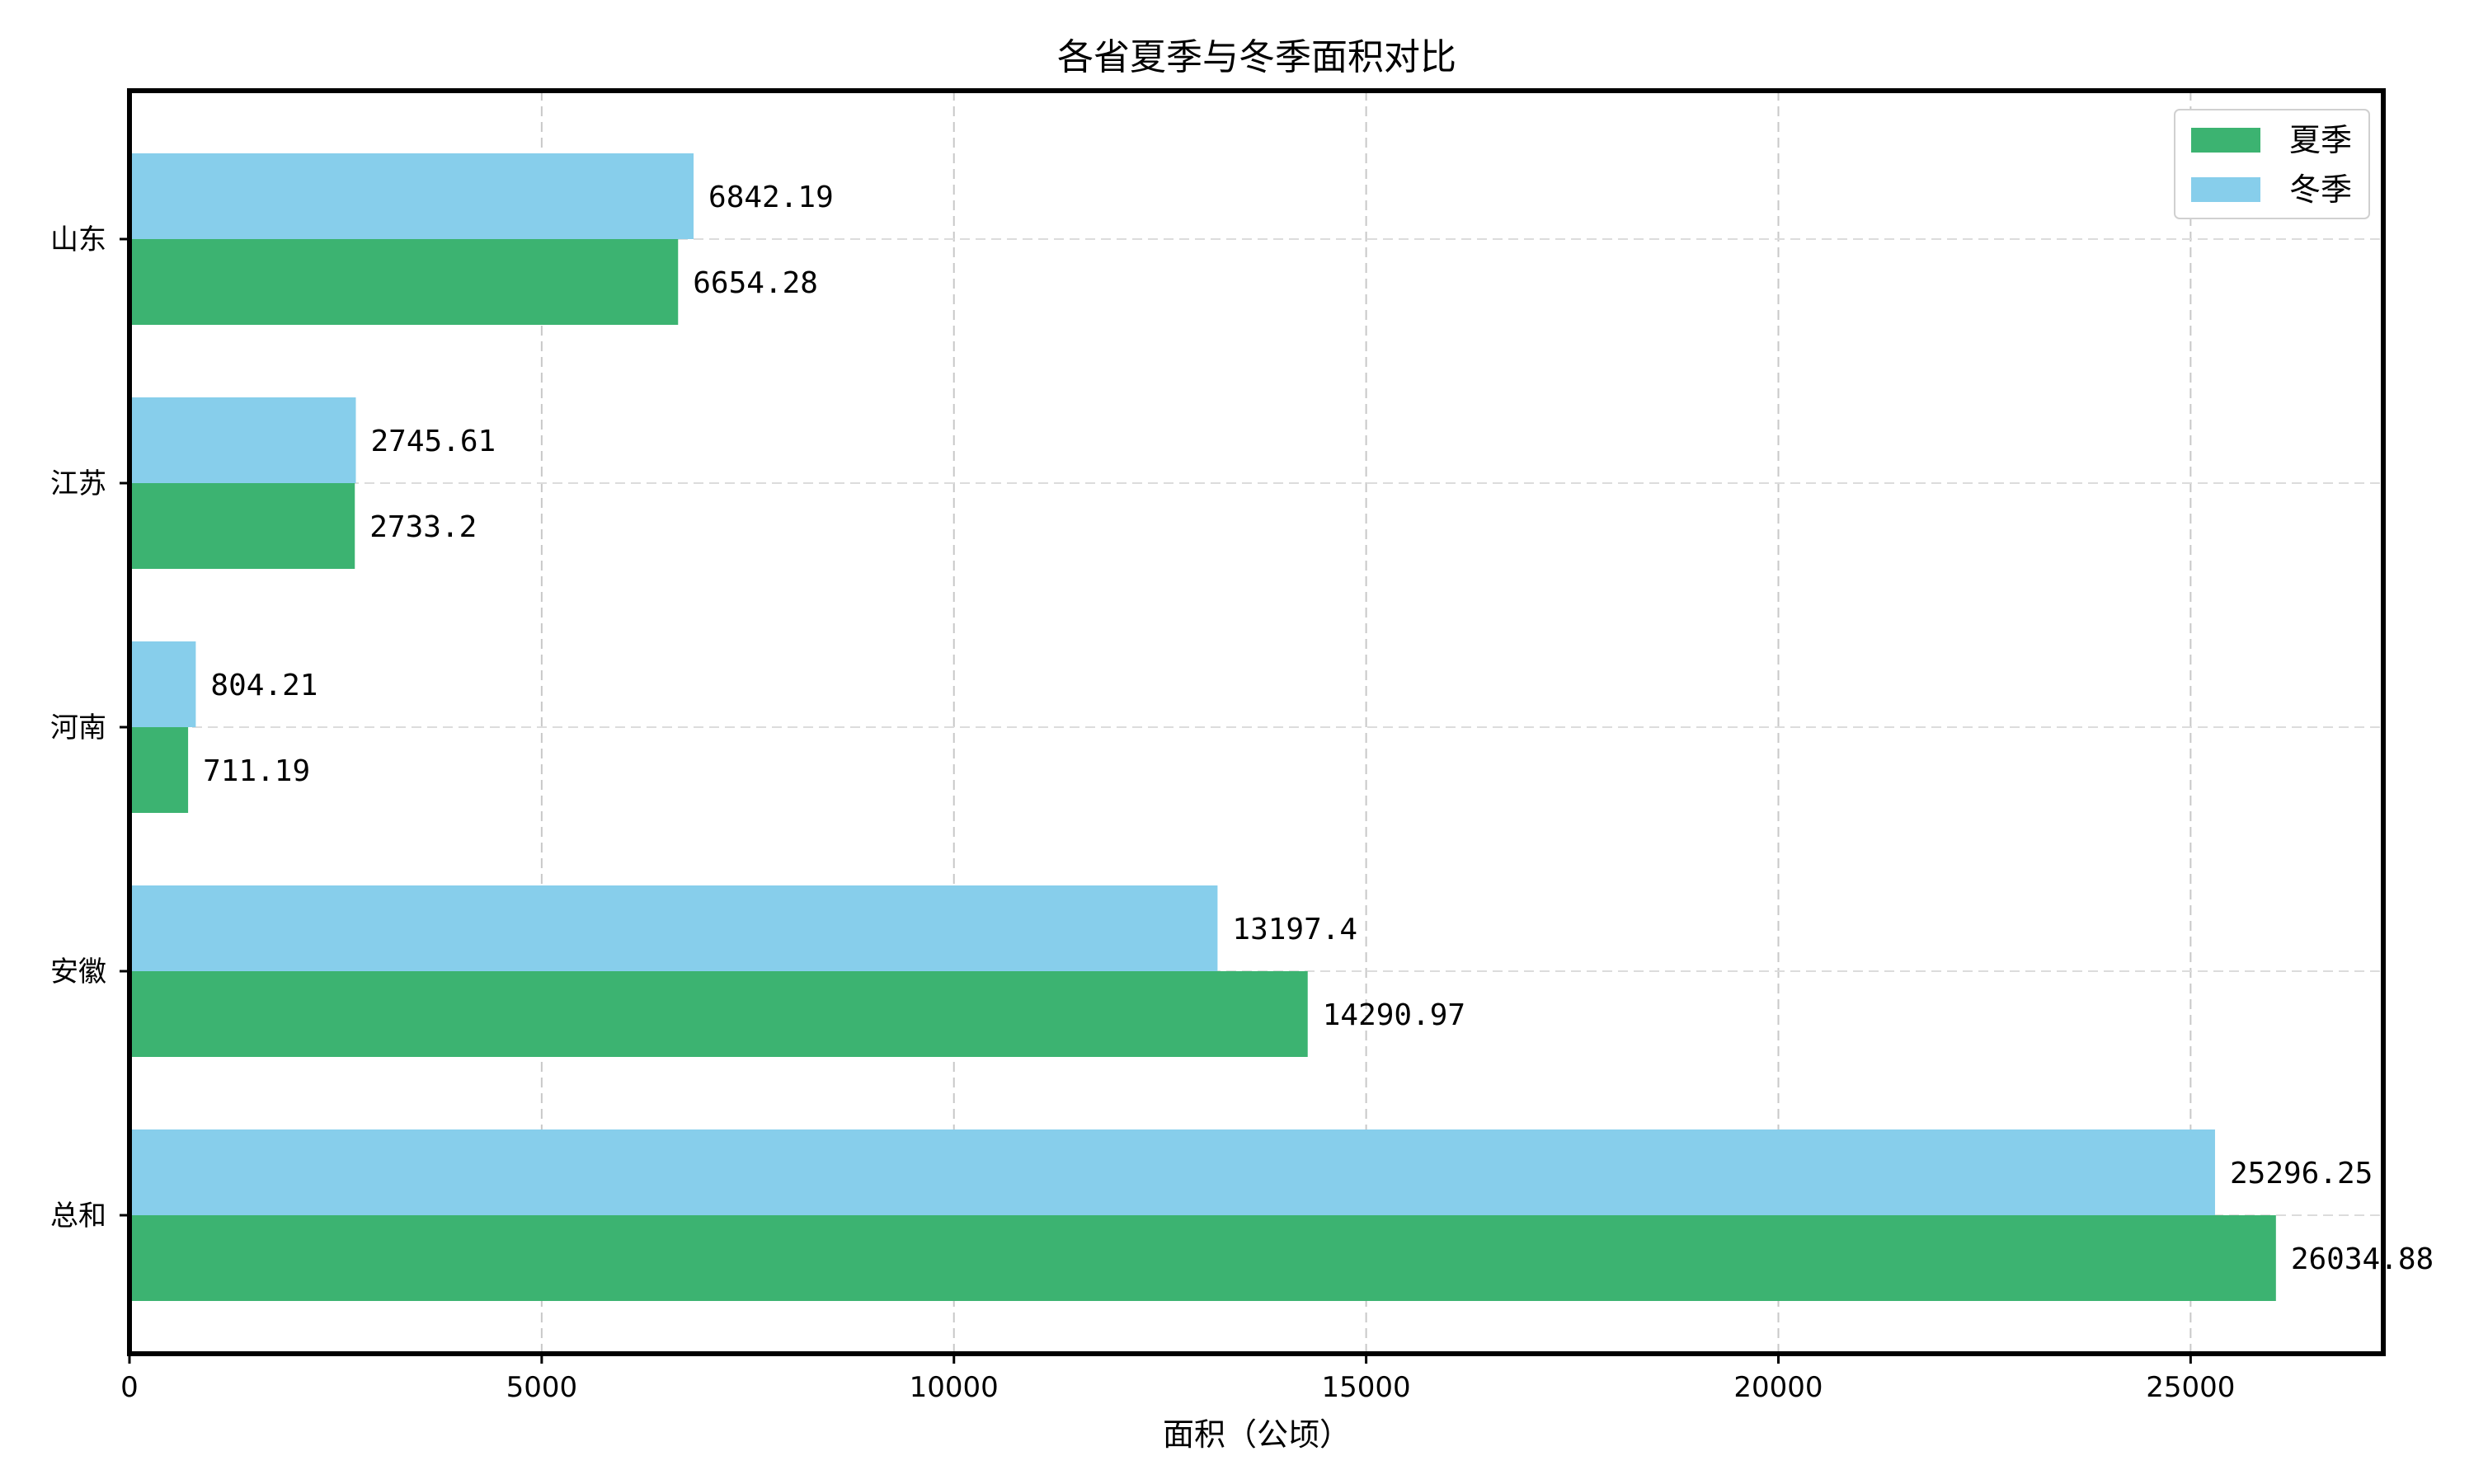 The height and width of the screenshot is (1484, 2474). Describe the element at coordinates (256, 771) in the screenshot. I see `bar-value-label: 711.19` at that location.